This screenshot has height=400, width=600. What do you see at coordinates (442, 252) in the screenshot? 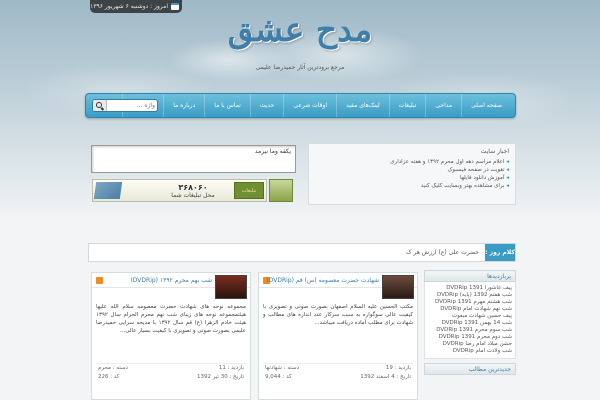
I see `ticker-text: حضرت علی (ع) ارزش هر ک` at bounding box center [442, 252].